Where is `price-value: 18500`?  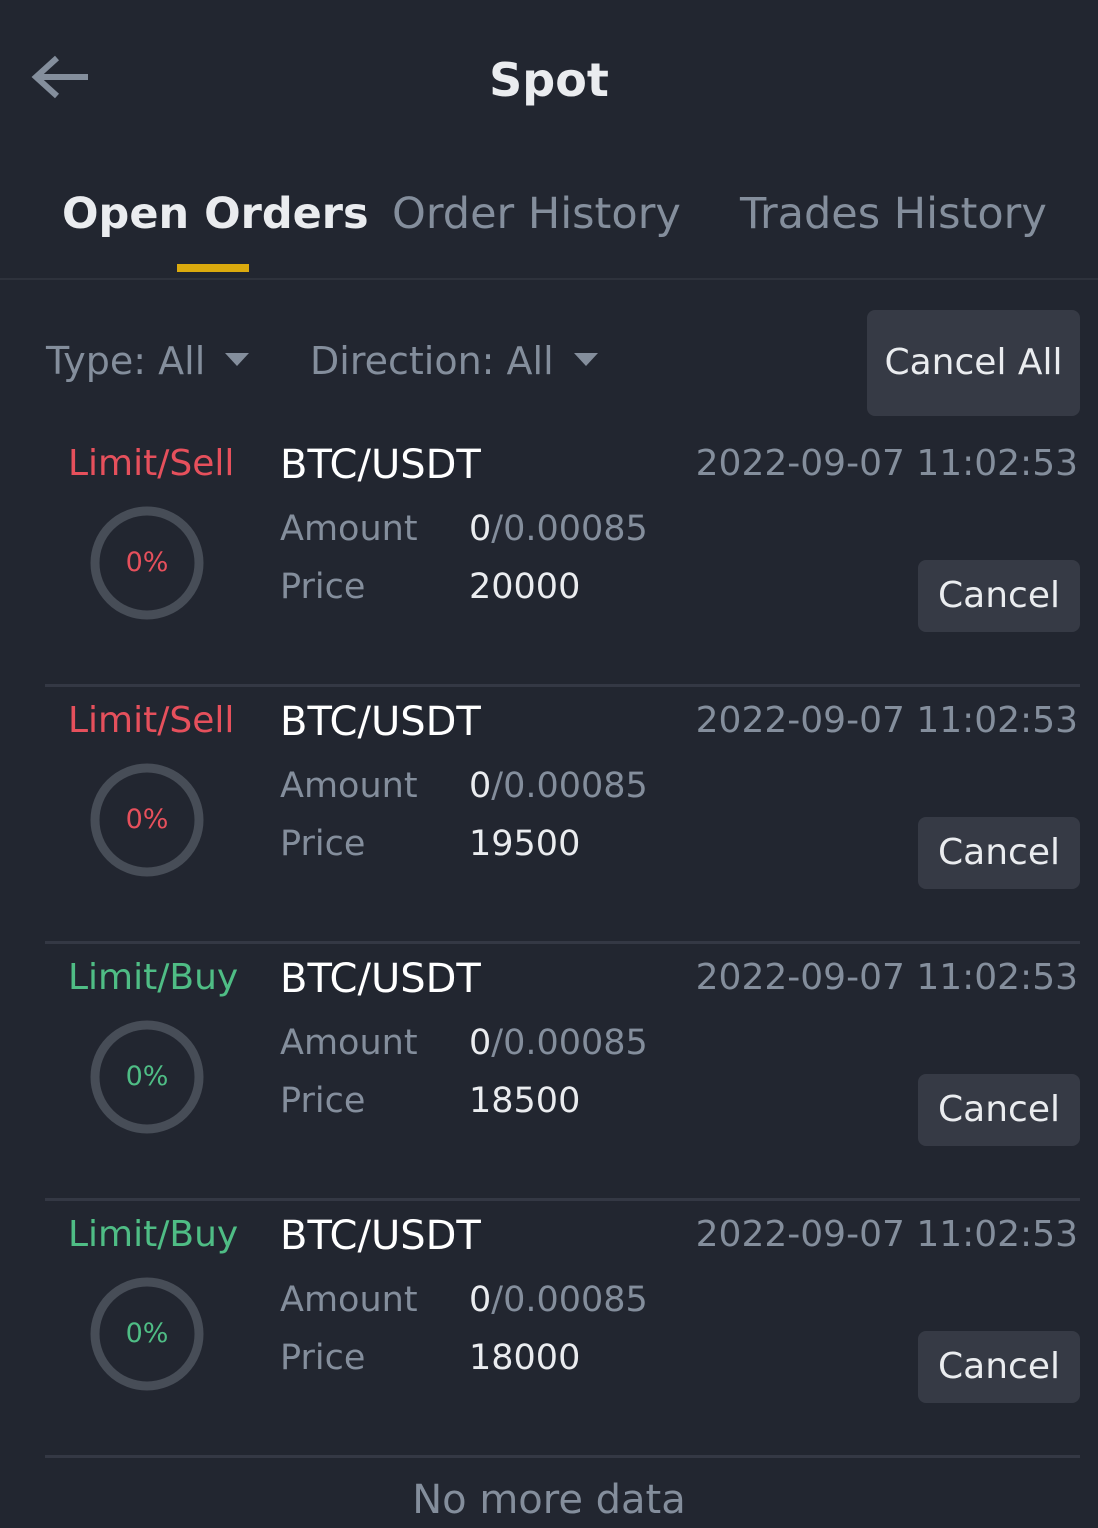 price-value: 18500 is located at coordinates (525, 1101).